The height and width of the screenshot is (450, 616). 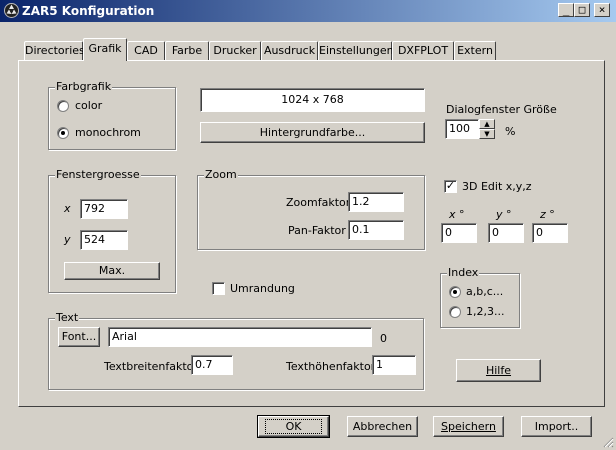 What do you see at coordinates (98, 174) in the screenshot?
I see `fenstergroesse-label: Fenstergroesse` at bounding box center [98, 174].